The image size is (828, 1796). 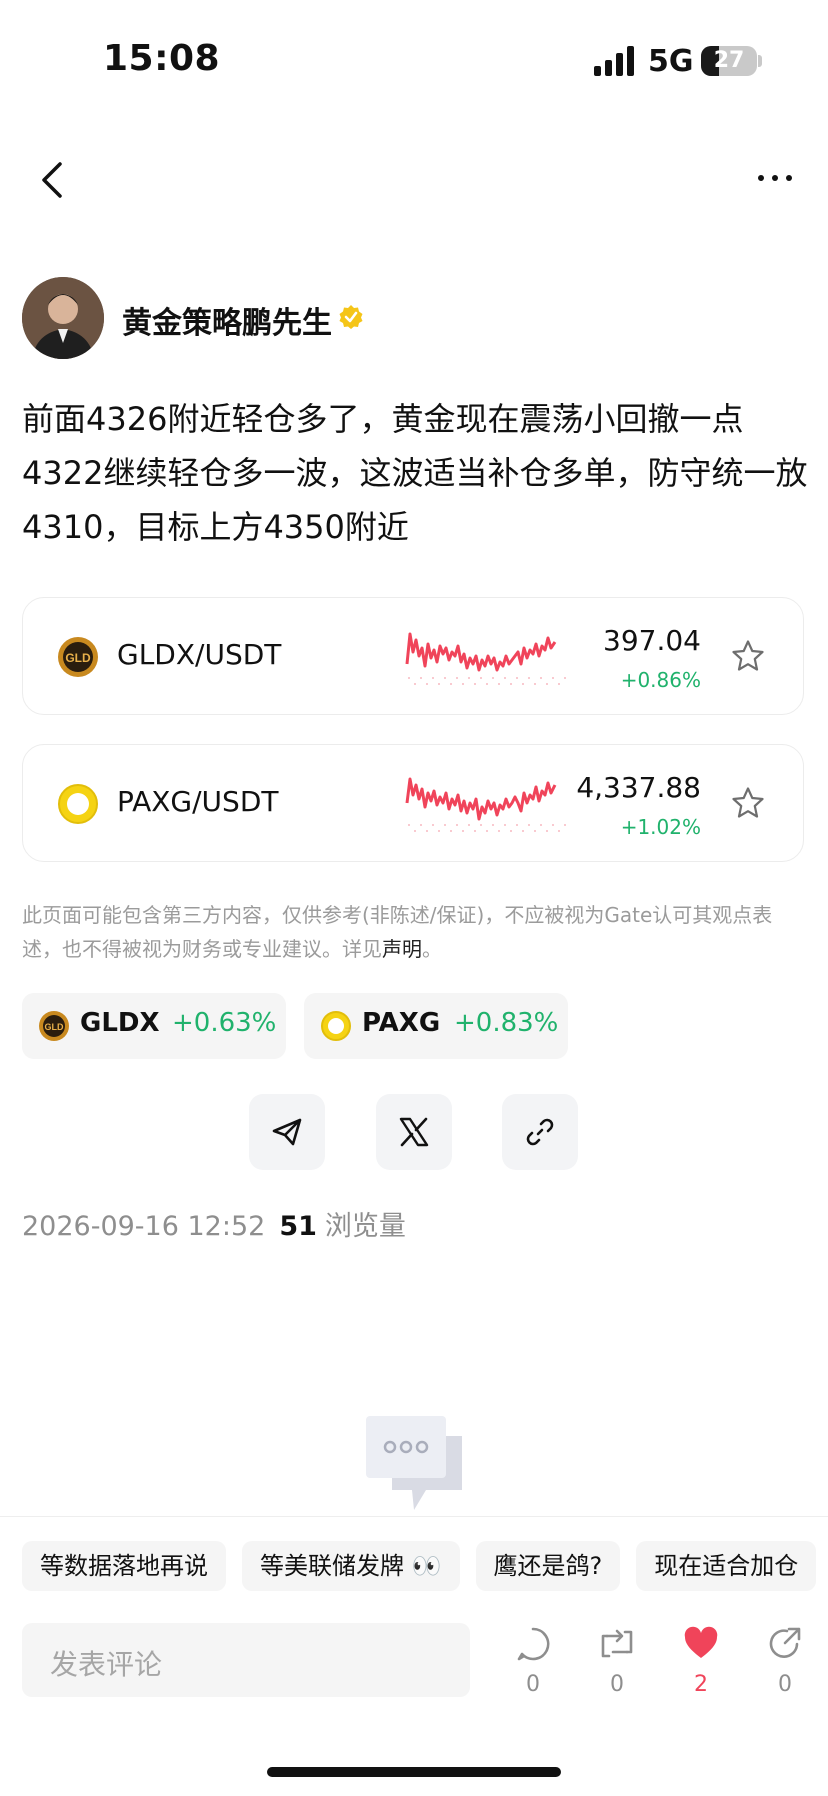 I want to click on comment-action: 0, so click(x=533, y=1666).